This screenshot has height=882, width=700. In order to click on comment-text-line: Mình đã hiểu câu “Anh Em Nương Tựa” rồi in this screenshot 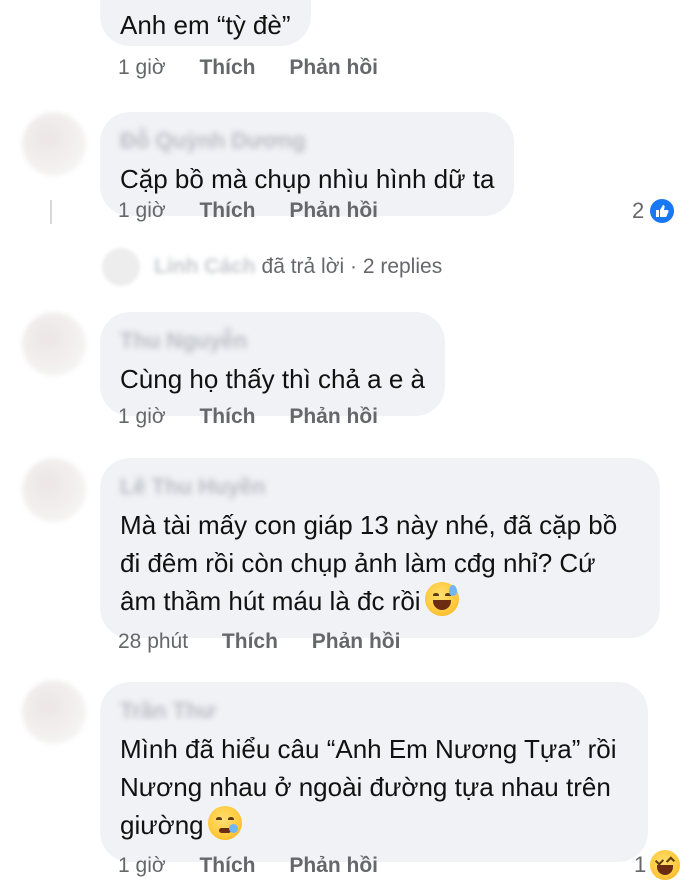, I will do `click(368, 749)`.